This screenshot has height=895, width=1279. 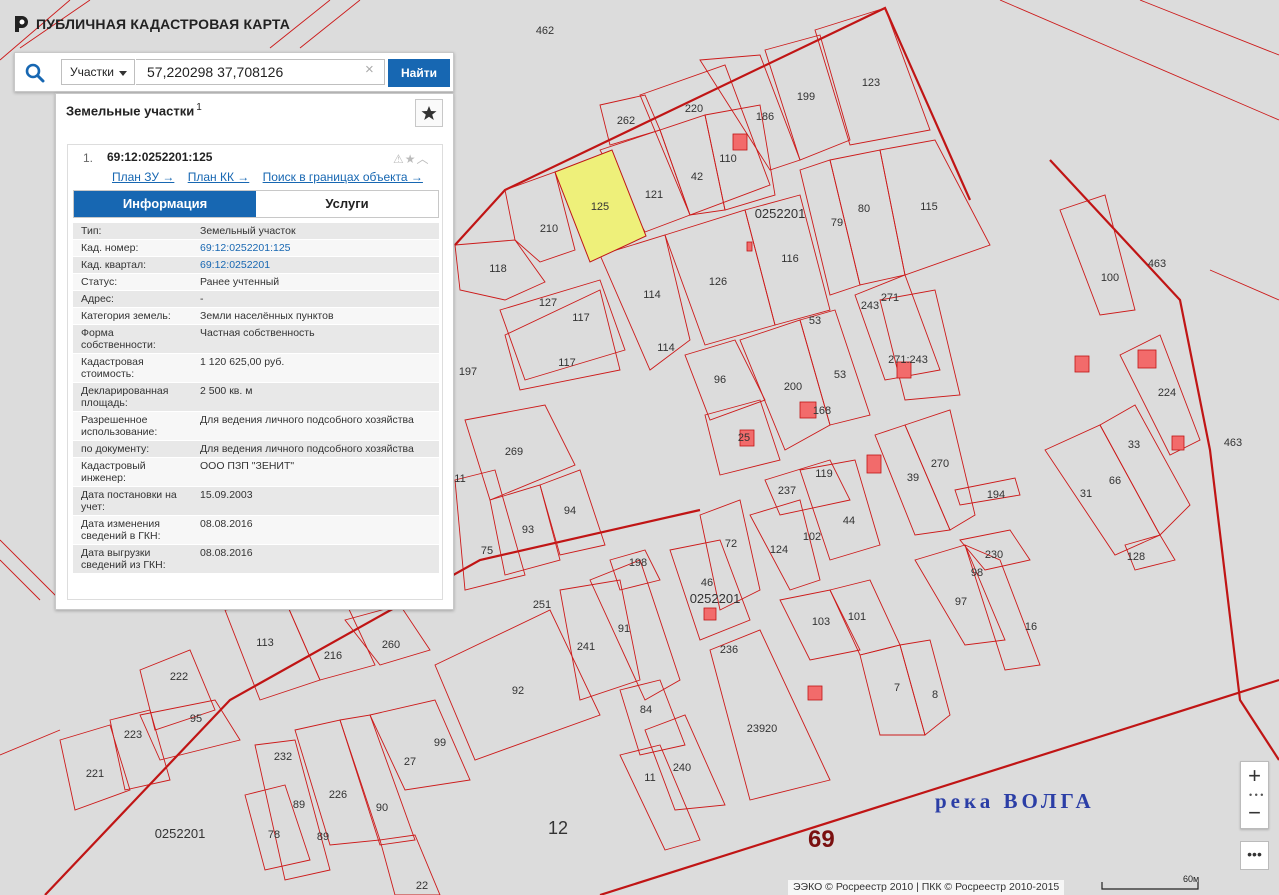 I want to click on zoom-in-button: +, so click(x=1254, y=776).